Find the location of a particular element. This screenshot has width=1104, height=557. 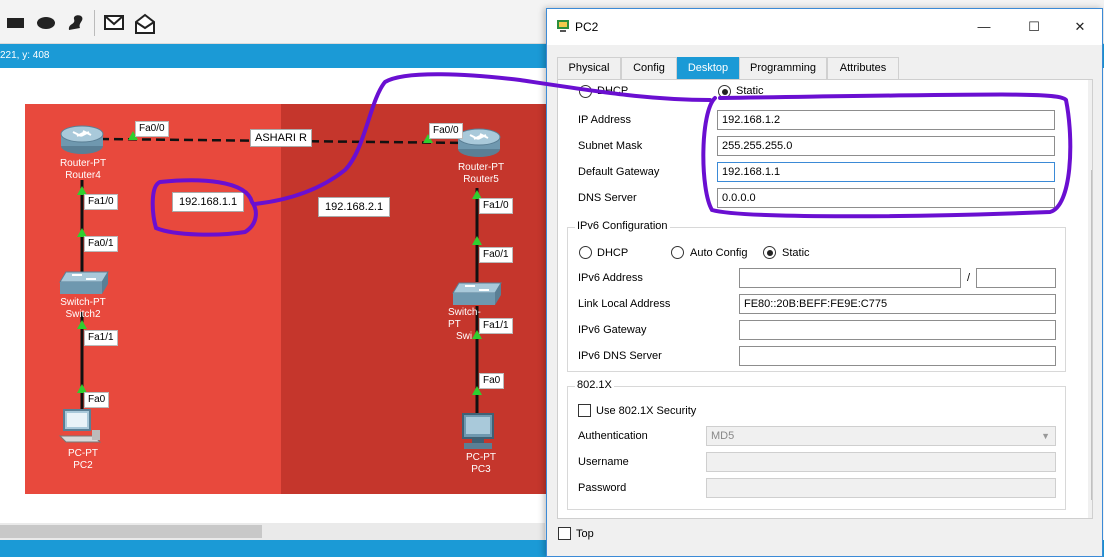

panel-scrollbar-thumb is located at coordinates (1091, 335).